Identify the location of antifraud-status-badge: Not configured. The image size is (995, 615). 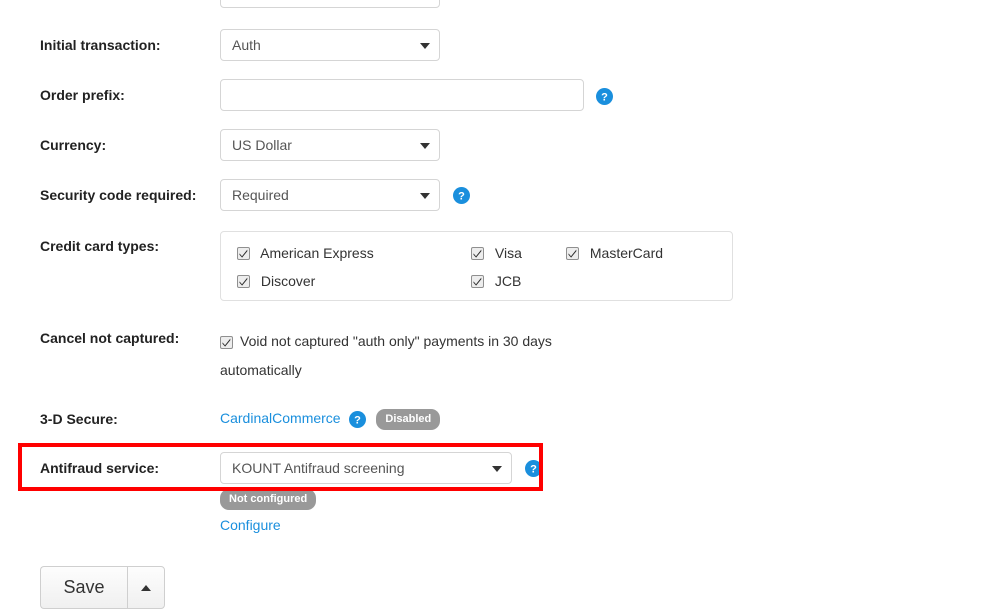
(268, 499).